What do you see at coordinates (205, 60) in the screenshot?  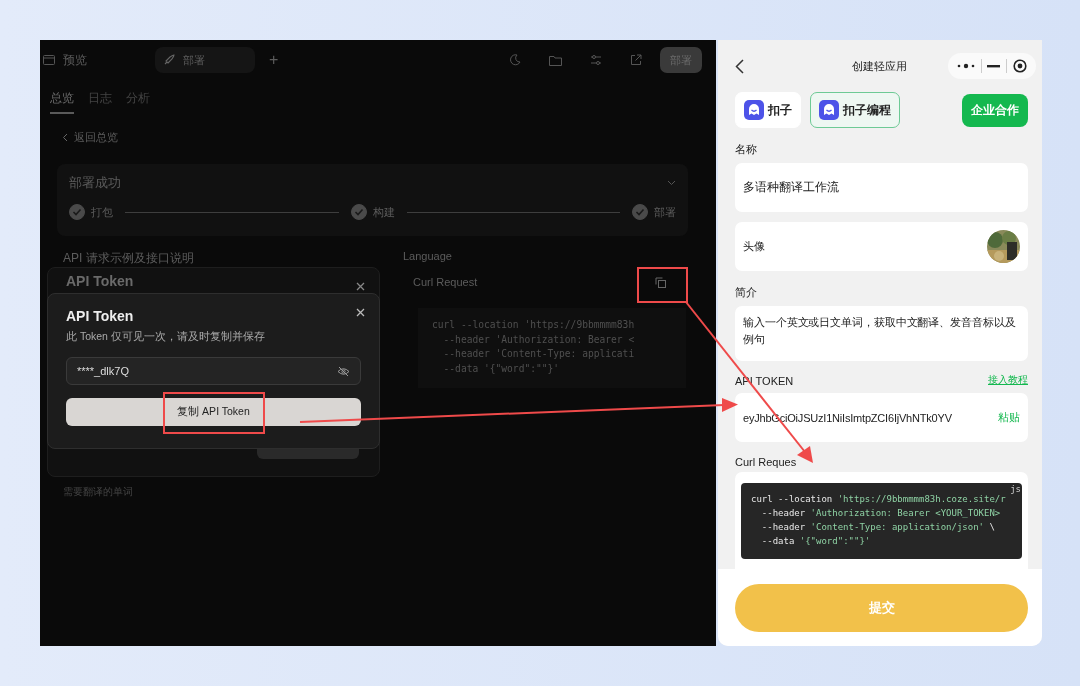 I see `deploy-tab: 部署` at bounding box center [205, 60].